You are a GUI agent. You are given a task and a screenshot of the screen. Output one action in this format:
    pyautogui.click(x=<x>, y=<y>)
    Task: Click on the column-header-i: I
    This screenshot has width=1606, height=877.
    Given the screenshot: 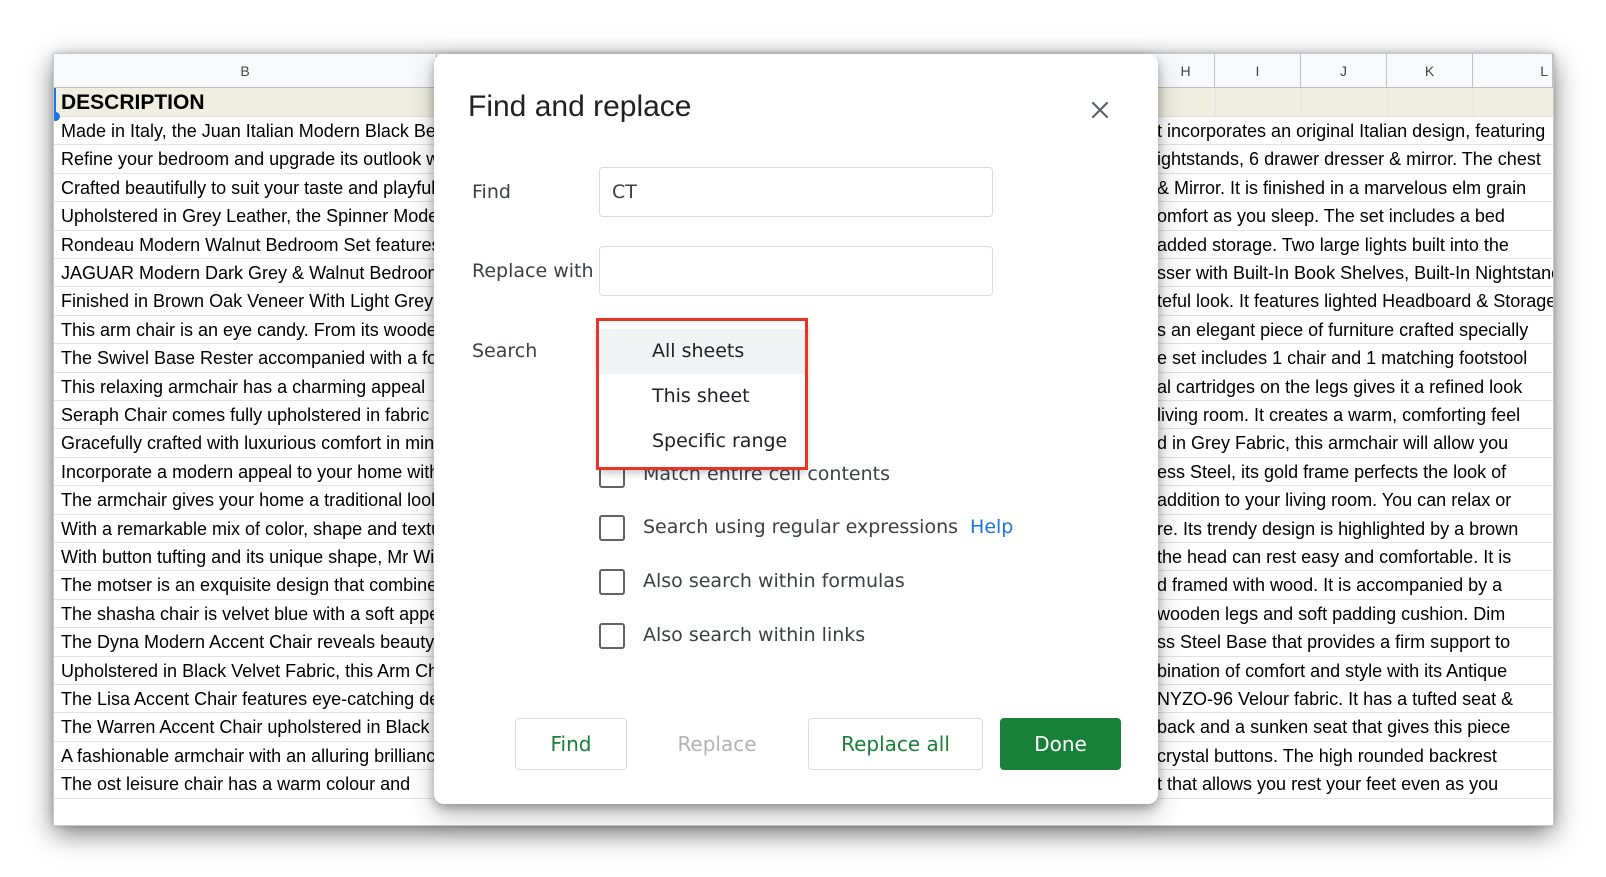 What is the action you would take?
    pyautogui.click(x=1258, y=71)
    